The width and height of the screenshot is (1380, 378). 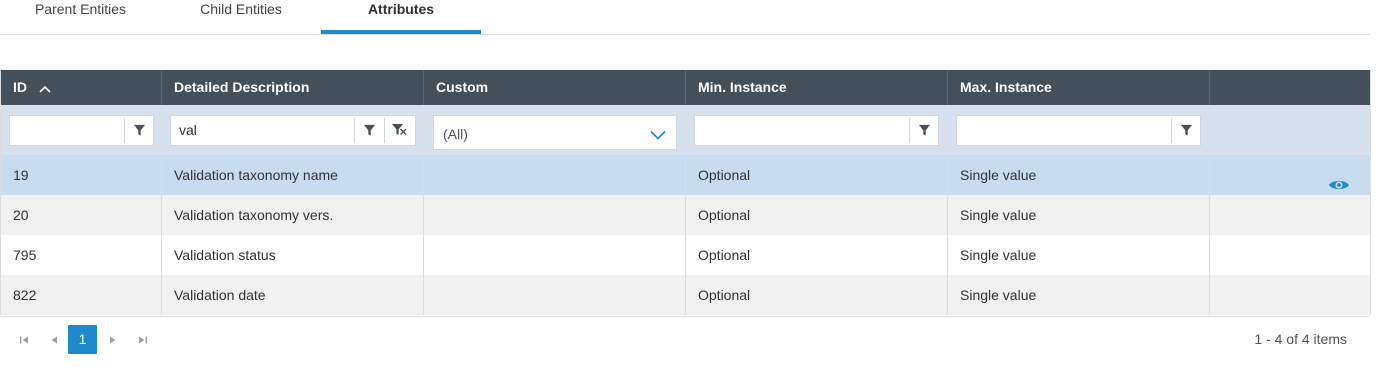 What do you see at coordinates (20, 87) in the screenshot?
I see `column-header-label: ID` at bounding box center [20, 87].